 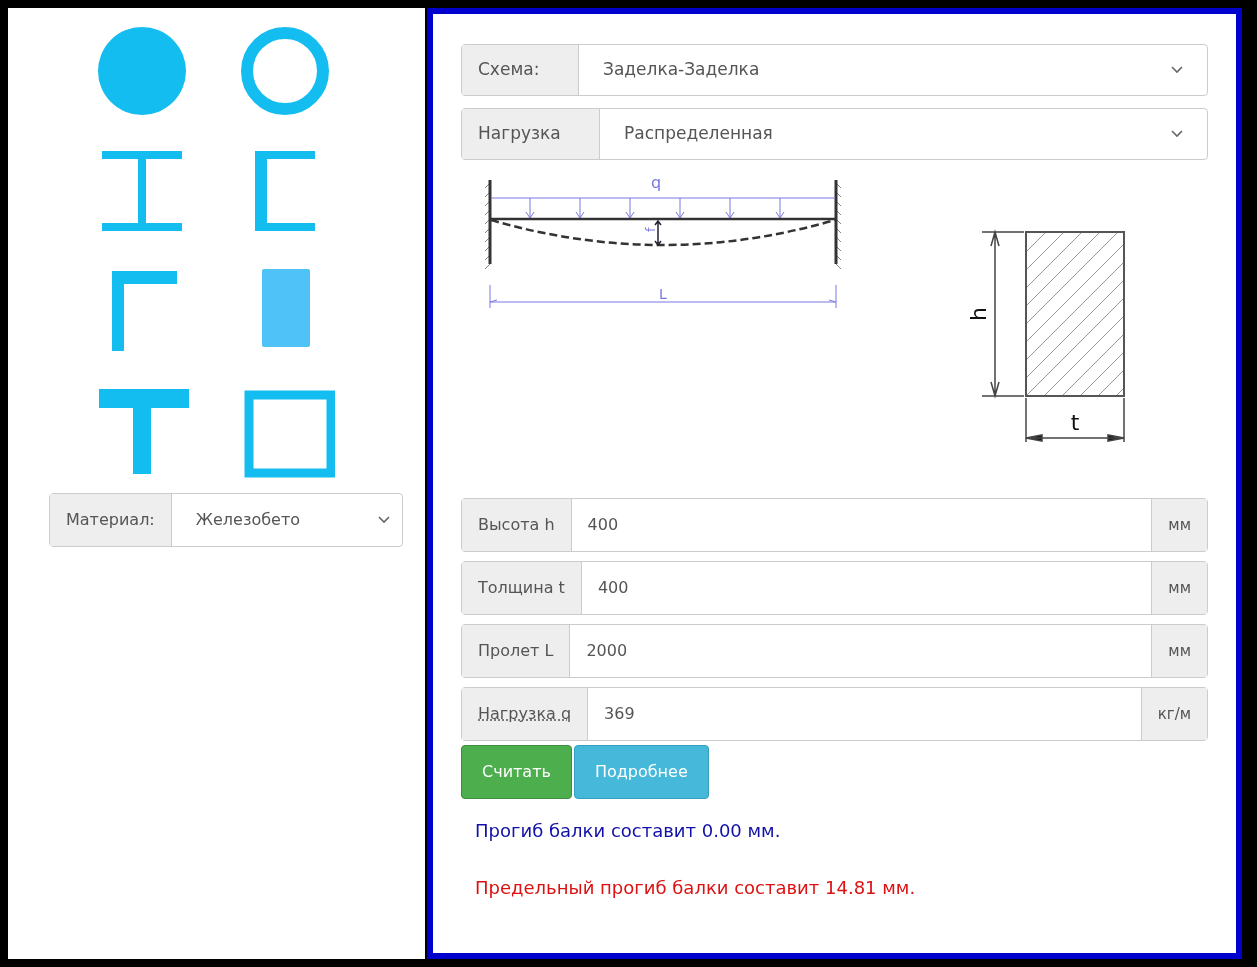 I want to click on cross-section-diagram: h t, so click(x=1057, y=327).